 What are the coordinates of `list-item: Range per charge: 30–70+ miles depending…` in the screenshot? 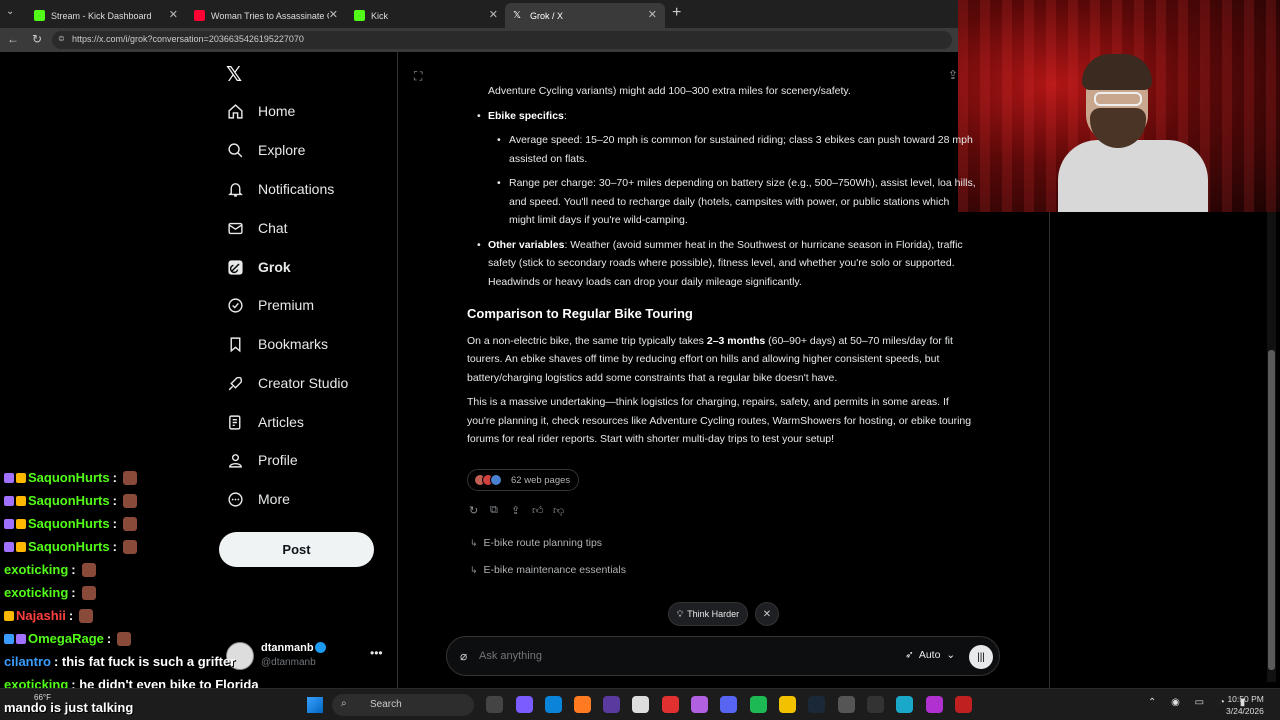 It's located at (722, 202).